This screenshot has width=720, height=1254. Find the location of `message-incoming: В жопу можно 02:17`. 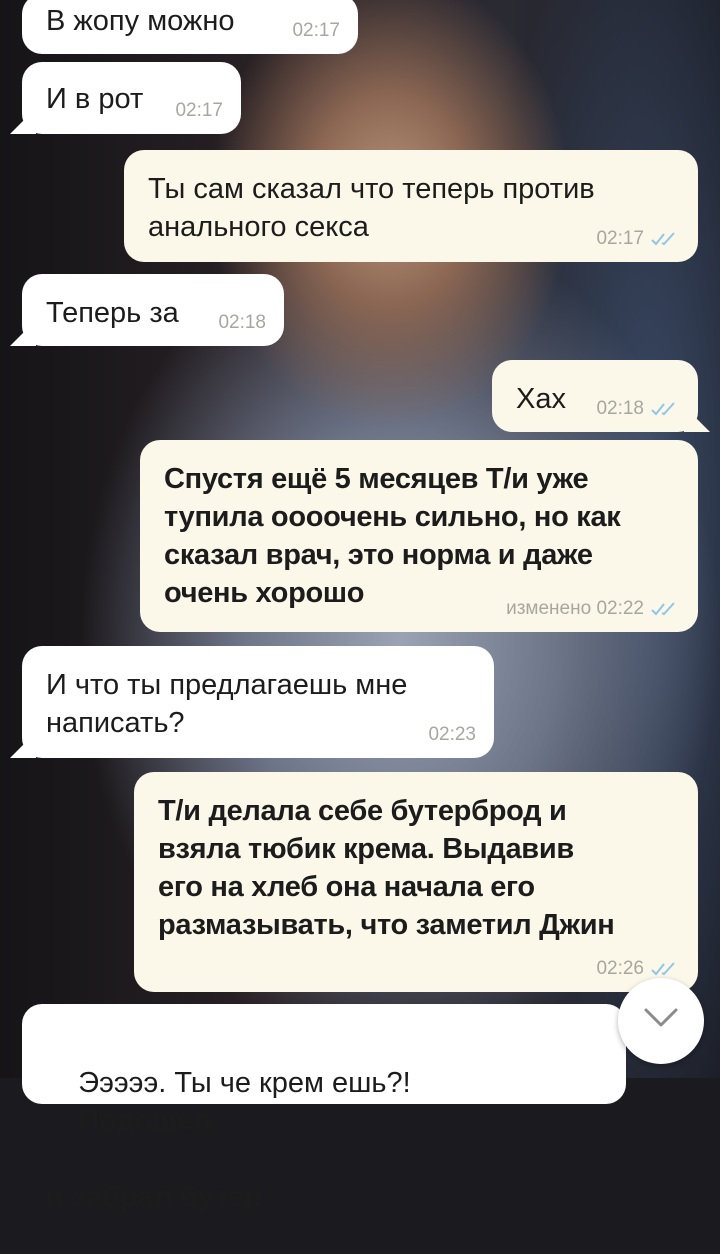

message-incoming: В жопу можно 02:17 is located at coordinates (190, 27).